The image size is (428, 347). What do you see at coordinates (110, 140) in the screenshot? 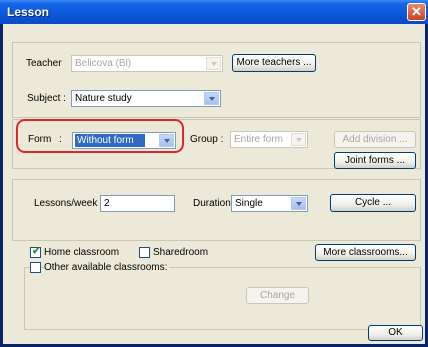
I see `form-value: Without form` at bounding box center [110, 140].